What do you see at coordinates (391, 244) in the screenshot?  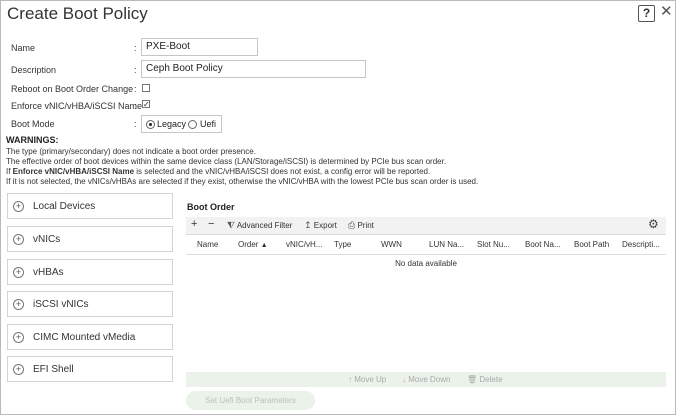 I see `column-header: WWN` at bounding box center [391, 244].